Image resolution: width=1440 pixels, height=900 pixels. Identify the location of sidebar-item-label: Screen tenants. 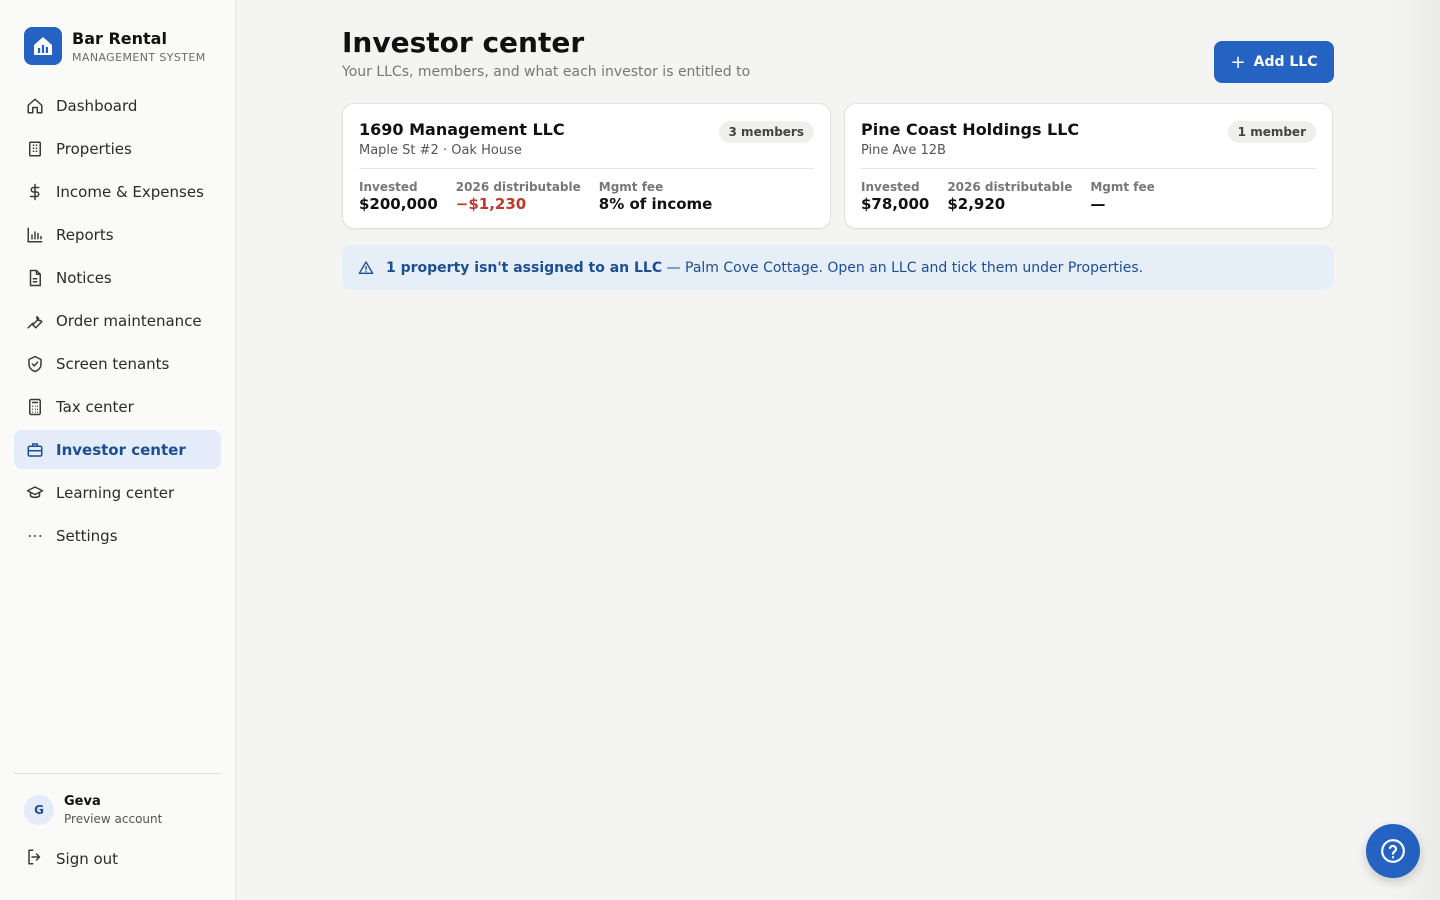
(113, 363).